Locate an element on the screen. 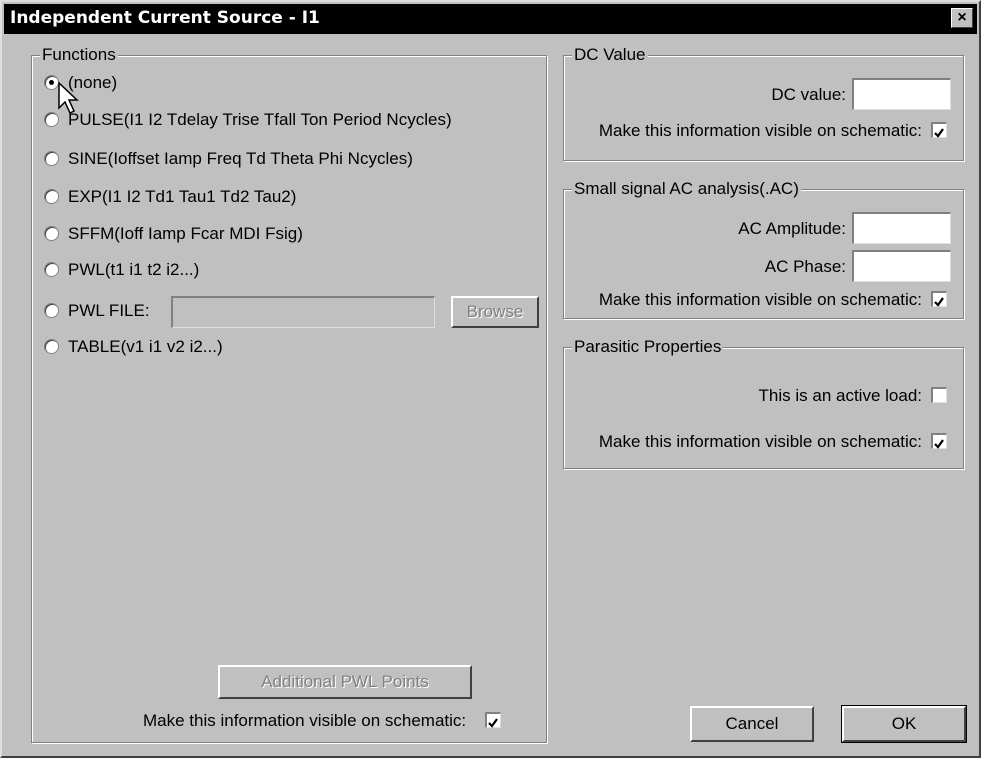 This screenshot has width=987, height=764. additional-pwl-points-button: Additional PWL Points is located at coordinates (345, 682).